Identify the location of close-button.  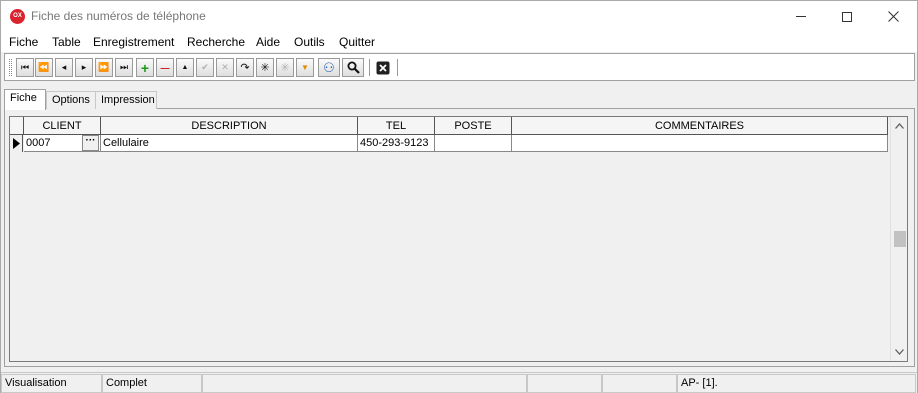
(893, 16).